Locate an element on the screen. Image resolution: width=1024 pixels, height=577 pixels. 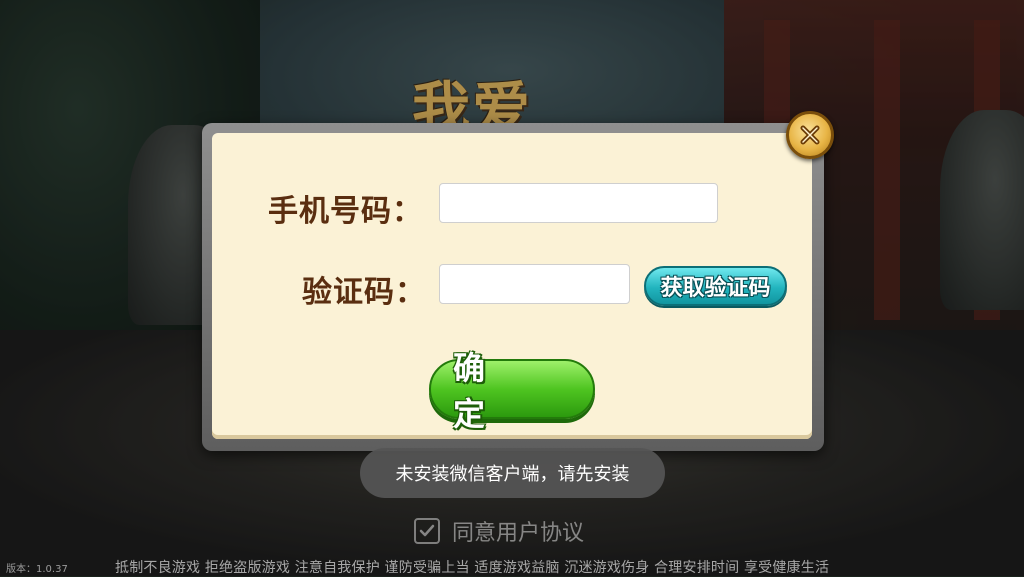
verification-code-input is located at coordinates (534, 284).